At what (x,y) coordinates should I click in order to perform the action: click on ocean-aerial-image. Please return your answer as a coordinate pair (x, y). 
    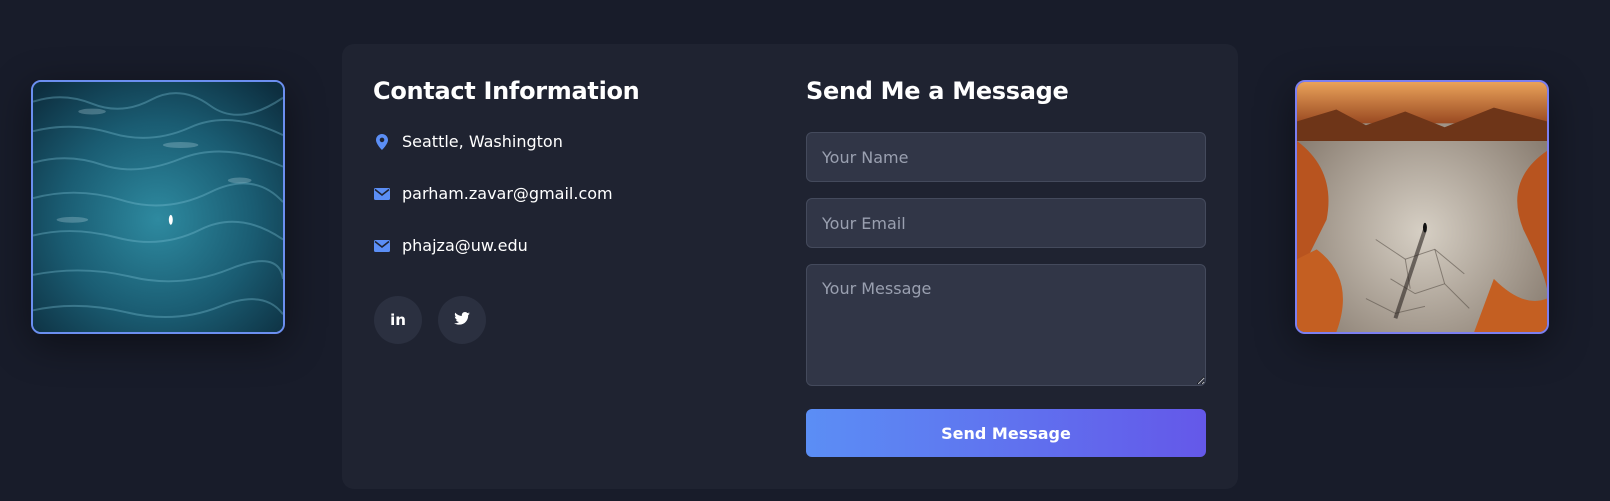
    Looking at the image, I should click on (158, 207).